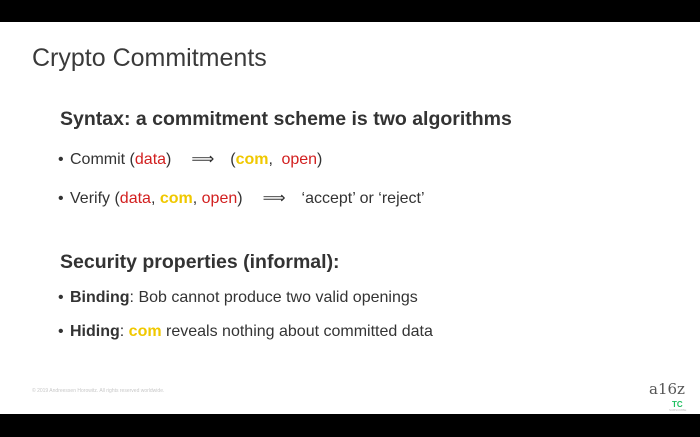 This screenshot has width=700, height=437. I want to click on binding-text: : Bob cannot produce two valid openings, so click(273, 297).